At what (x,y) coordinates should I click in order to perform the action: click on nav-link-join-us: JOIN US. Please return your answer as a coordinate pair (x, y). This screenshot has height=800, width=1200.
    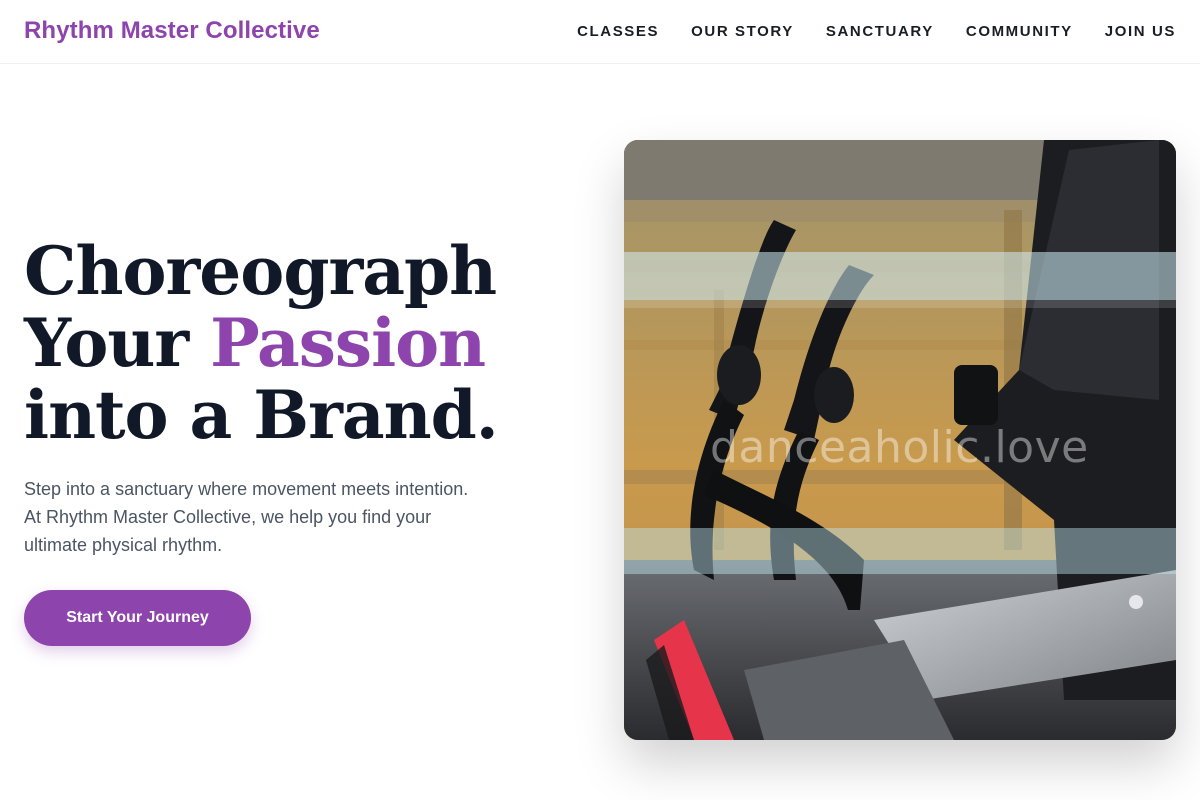
    Looking at the image, I should click on (1140, 31).